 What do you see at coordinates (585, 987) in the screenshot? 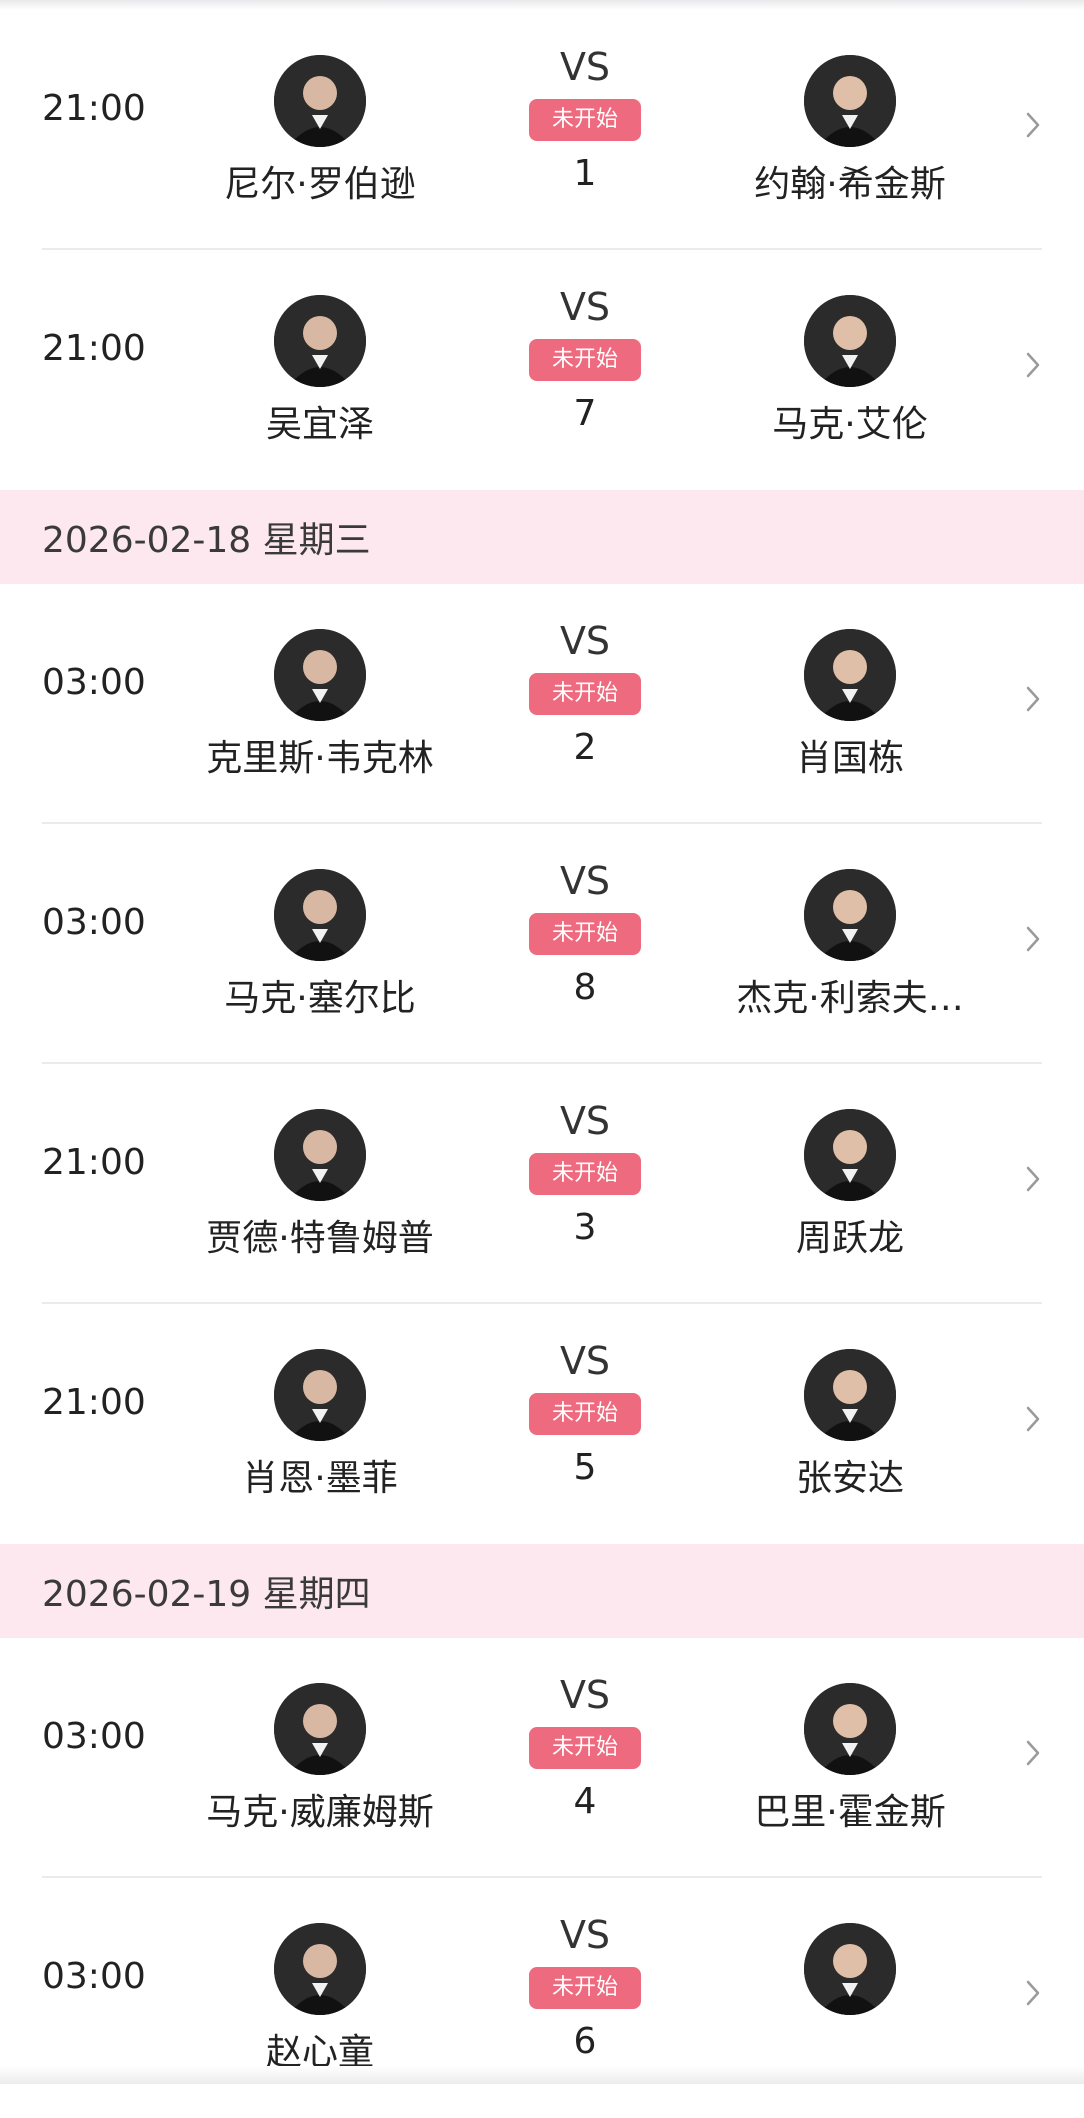
I see `match-number: 8` at bounding box center [585, 987].